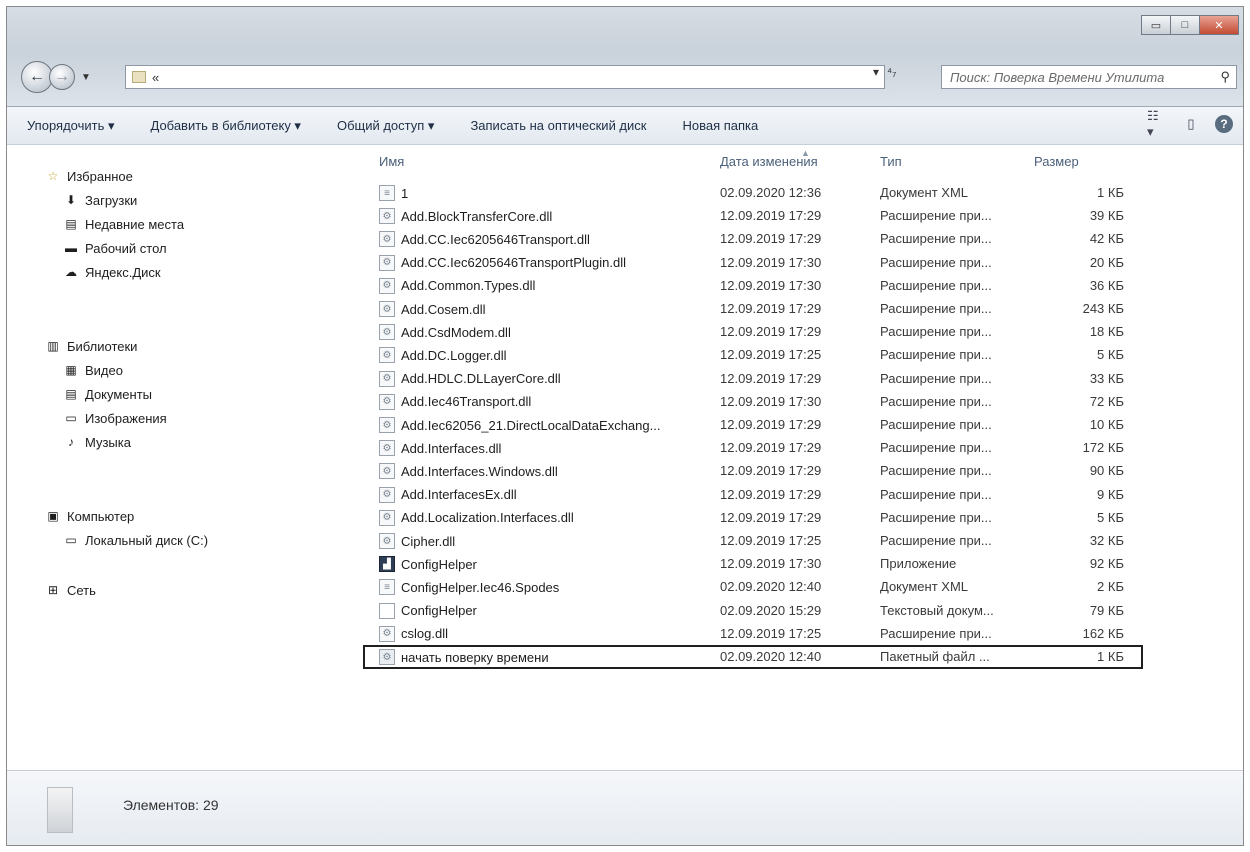  I want to click on sidebar-item-music: ♪ Музыка, so click(87, 442).